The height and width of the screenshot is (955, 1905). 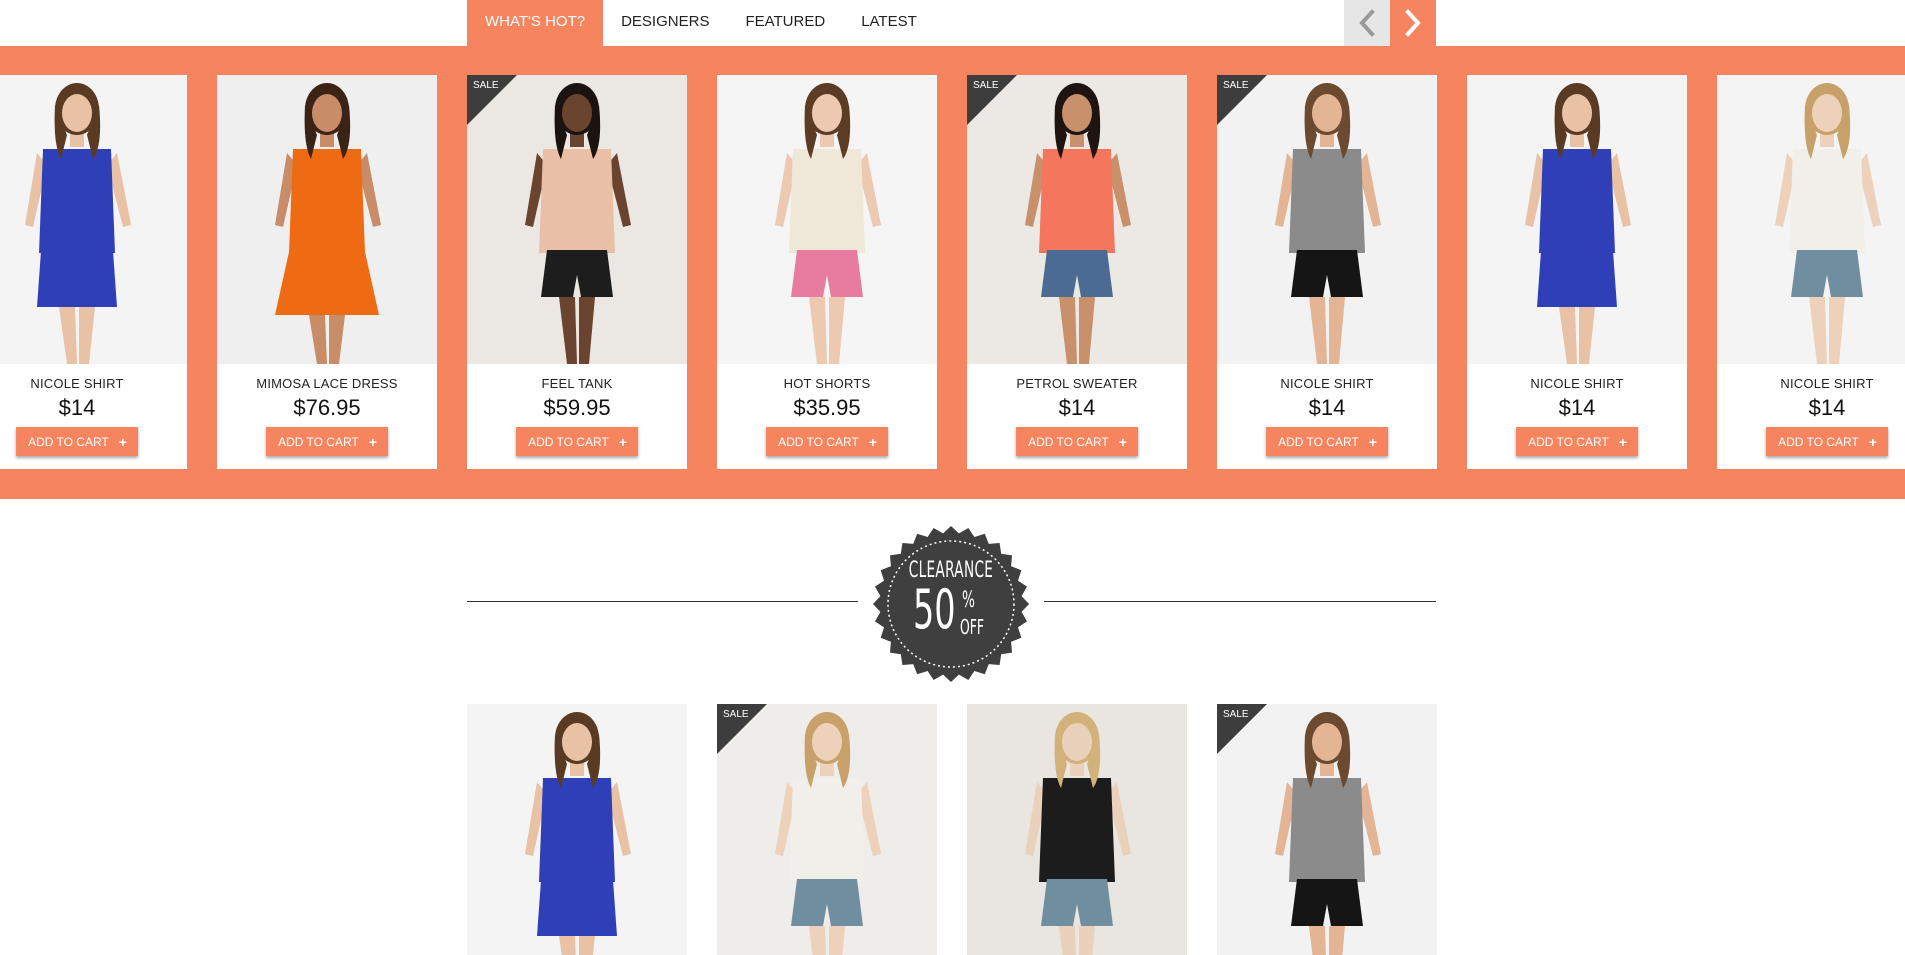 I want to click on badge-number: 50, so click(x=934, y=609).